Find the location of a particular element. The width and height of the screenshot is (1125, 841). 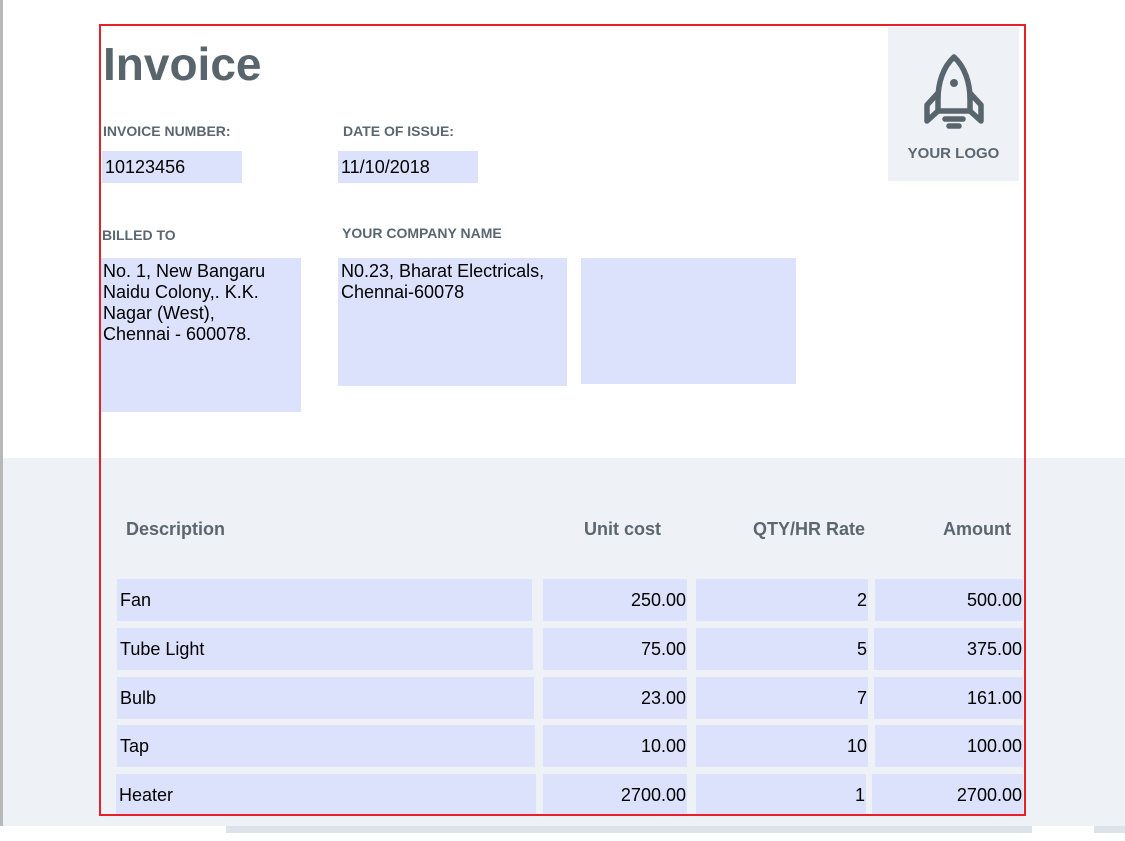

horizontal-scrollbar is located at coordinates (629, 829).